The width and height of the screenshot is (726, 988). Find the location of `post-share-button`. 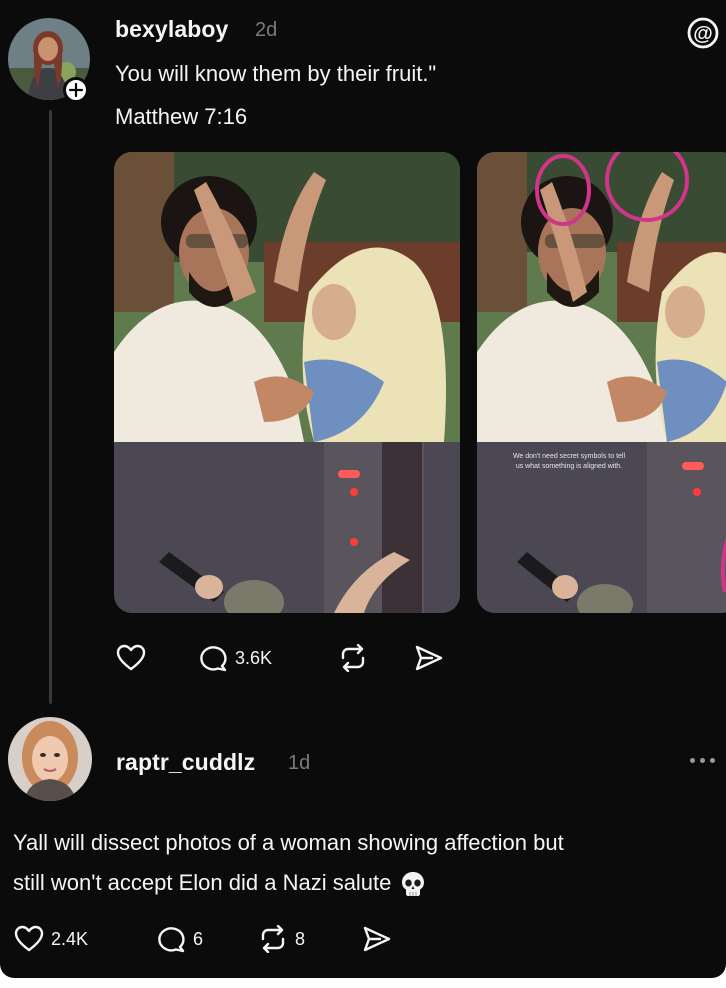

post-share-button is located at coordinates (429, 658).